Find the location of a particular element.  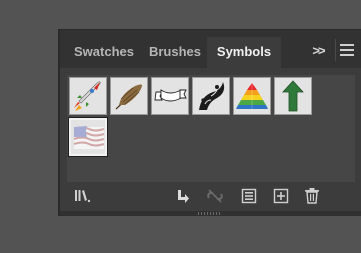

symbol-up-arrow is located at coordinates (293, 96).